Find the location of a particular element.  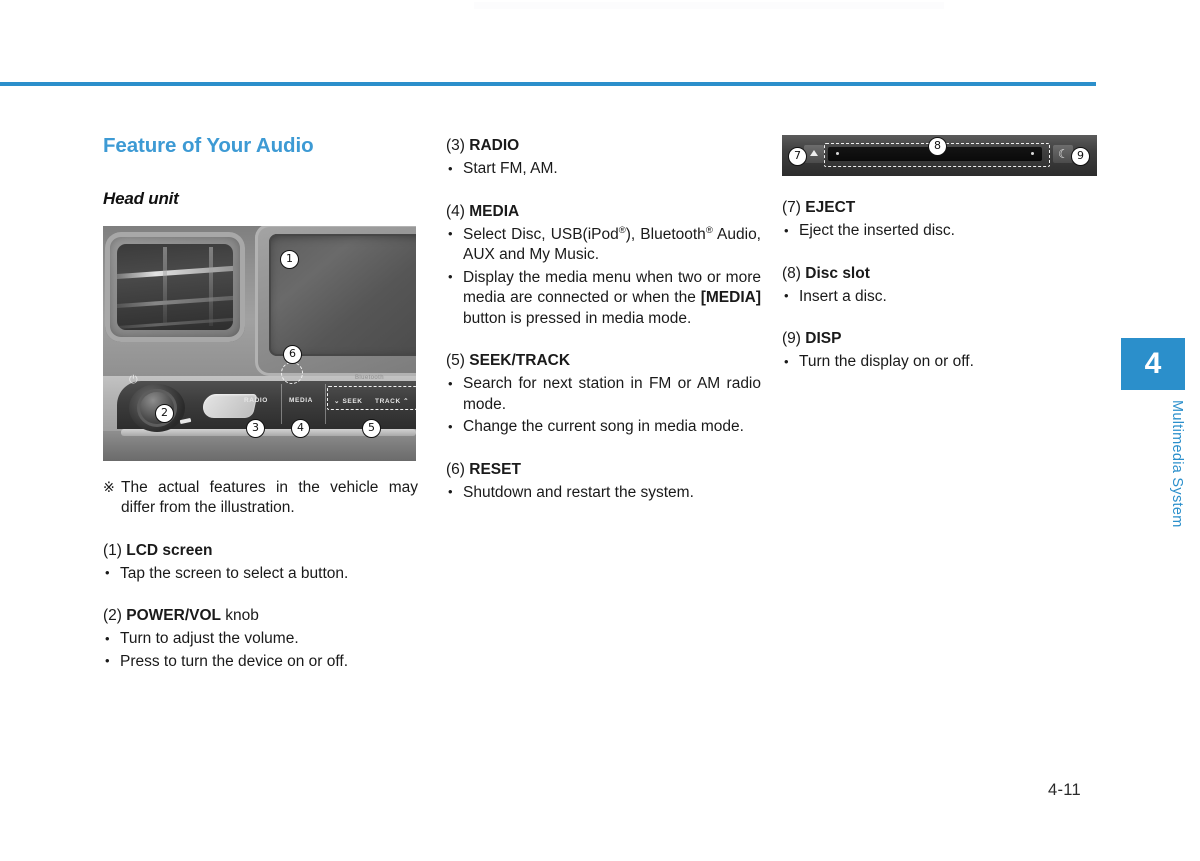

bullet: Insert a disc. is located at coordinates (941, 297).